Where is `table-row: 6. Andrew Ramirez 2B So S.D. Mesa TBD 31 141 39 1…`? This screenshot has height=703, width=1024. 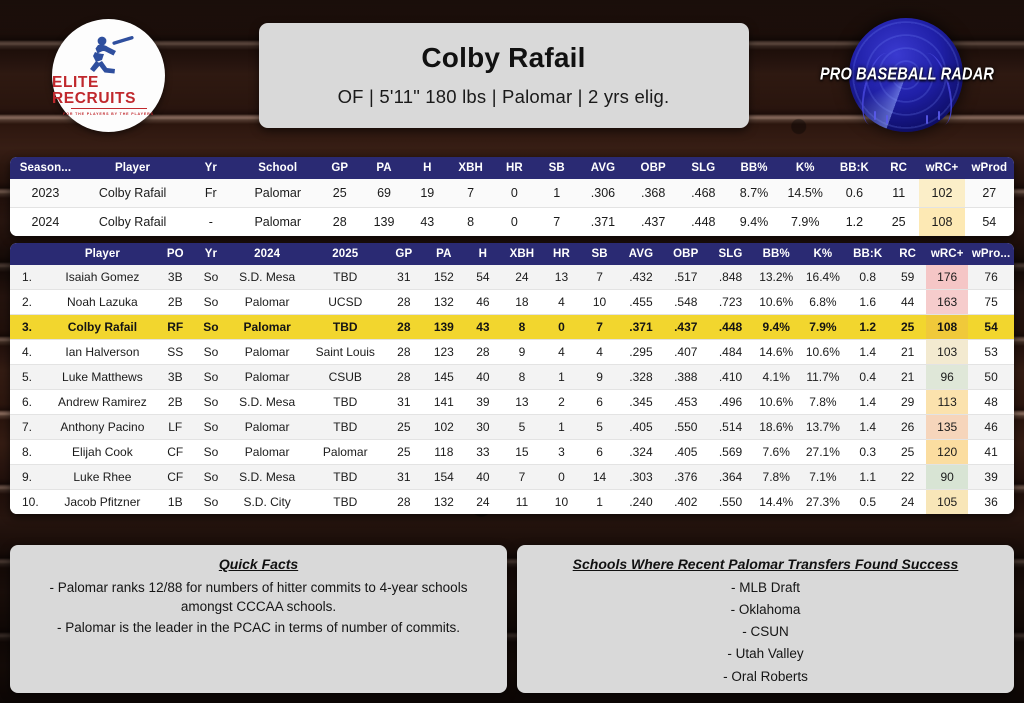
table-row: 6. Andrew Ramirez 2B So S.D. Mesa TBD 31 141 39 1… is located at coordinates (512, 402).